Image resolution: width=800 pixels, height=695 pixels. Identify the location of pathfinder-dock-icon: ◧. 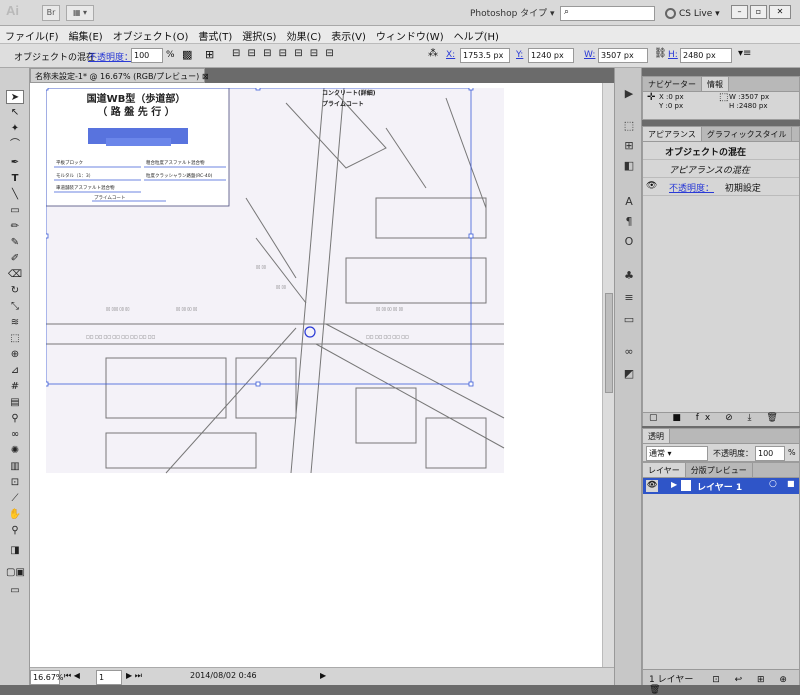
(629, 166).